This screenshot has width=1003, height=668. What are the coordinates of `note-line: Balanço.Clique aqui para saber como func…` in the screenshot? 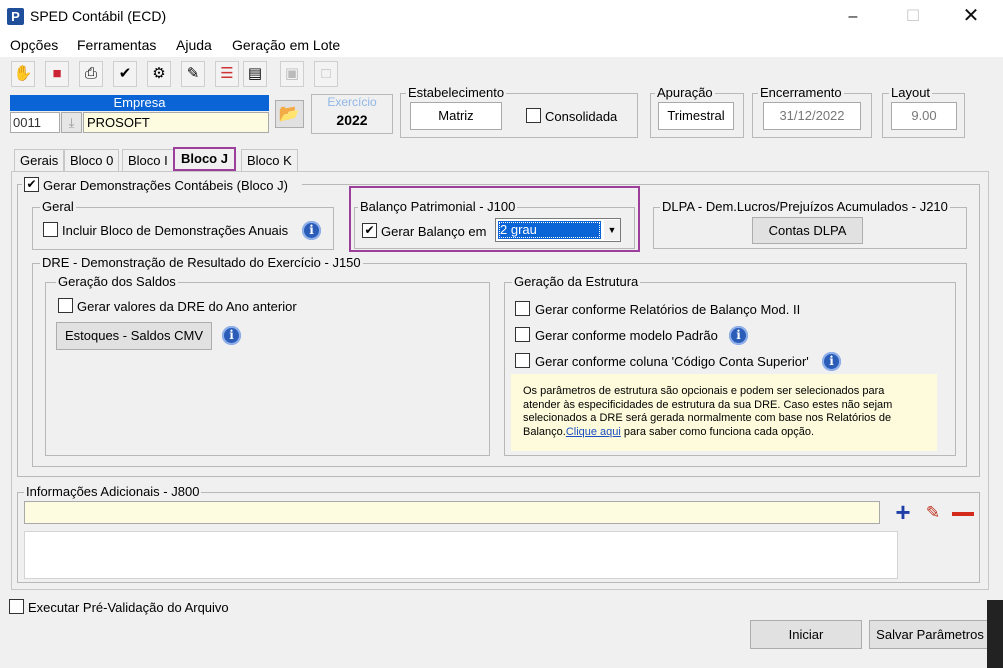 It's located at (730, 433).